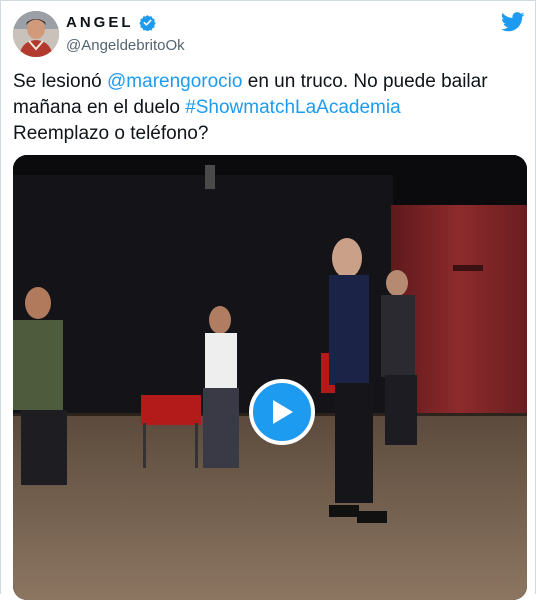 The width and height of the screenshot is (536, 600). What do you see at coordinates (111, 133) in the screenshot?
I see `tweet-text-part: Reemplazo o teléfono?` at bounding box center [111, 133].